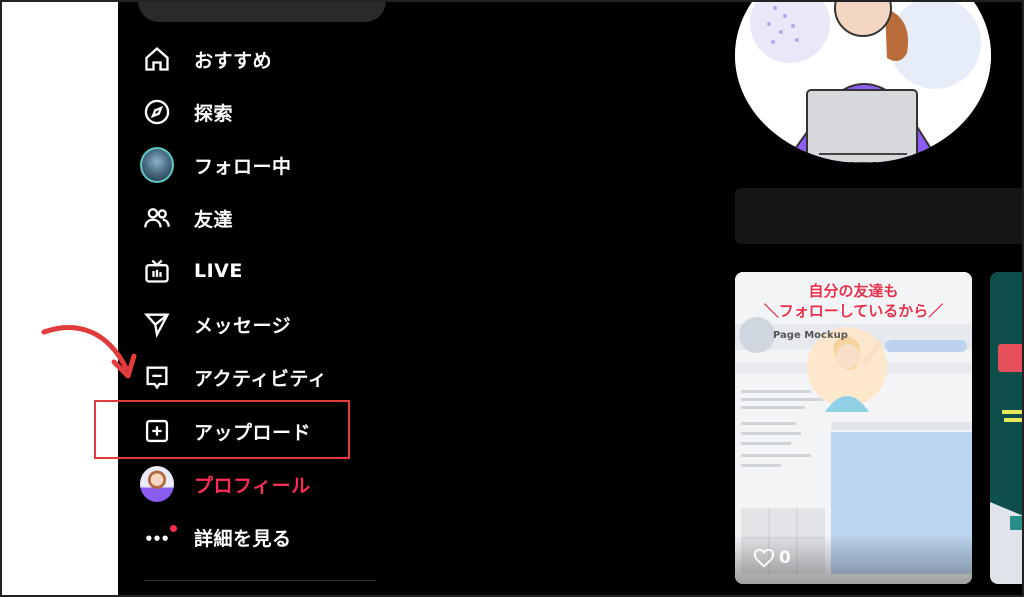 The height and width of the screenshot is (597, 1024). Describe the element at coordinates (157, 271) in the screenshot. I see `live-tv-icon` at that location.